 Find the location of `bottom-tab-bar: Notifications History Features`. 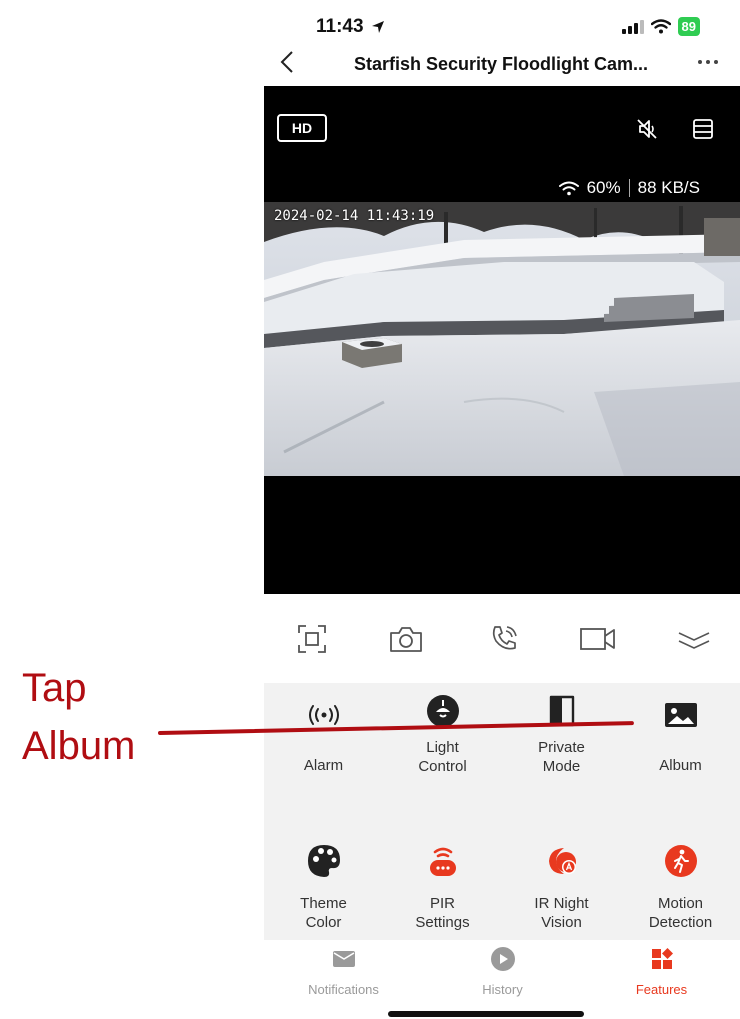

bottom-tab-bar: Notifications History Features is located at coordinates (502, 979).